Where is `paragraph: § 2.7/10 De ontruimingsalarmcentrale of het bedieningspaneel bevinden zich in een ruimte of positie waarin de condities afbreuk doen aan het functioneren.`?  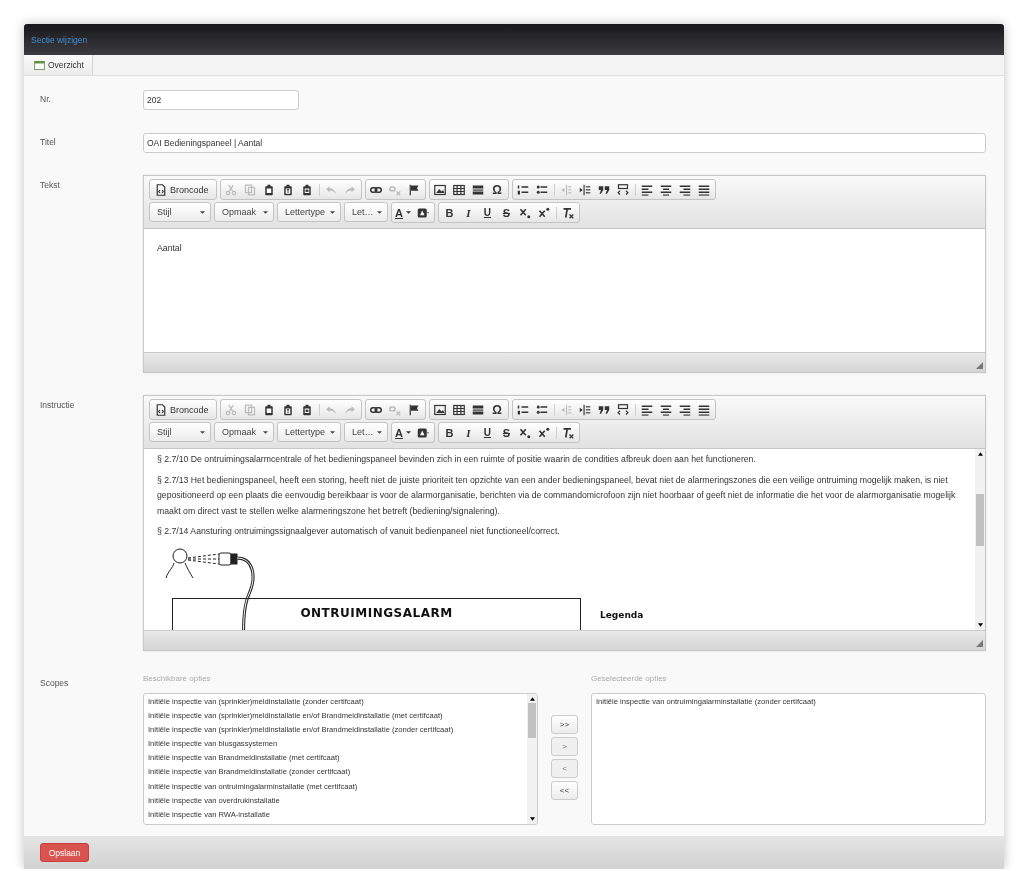 paragraph: § 2.7/10 De ontruimingsalarmcentrale of het bedieningspaneel bevinden zich in een ruimte of positie waarin de condities afbreuk doen aan het functioneren. is located at coordinates (457, 459).